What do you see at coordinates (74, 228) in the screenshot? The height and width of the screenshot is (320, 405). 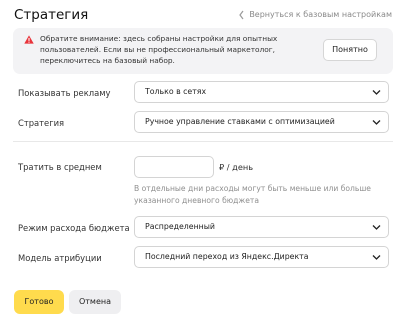 I see `budget-mode-label: Режим расхода бюджета` at bounding box center [74, 228].